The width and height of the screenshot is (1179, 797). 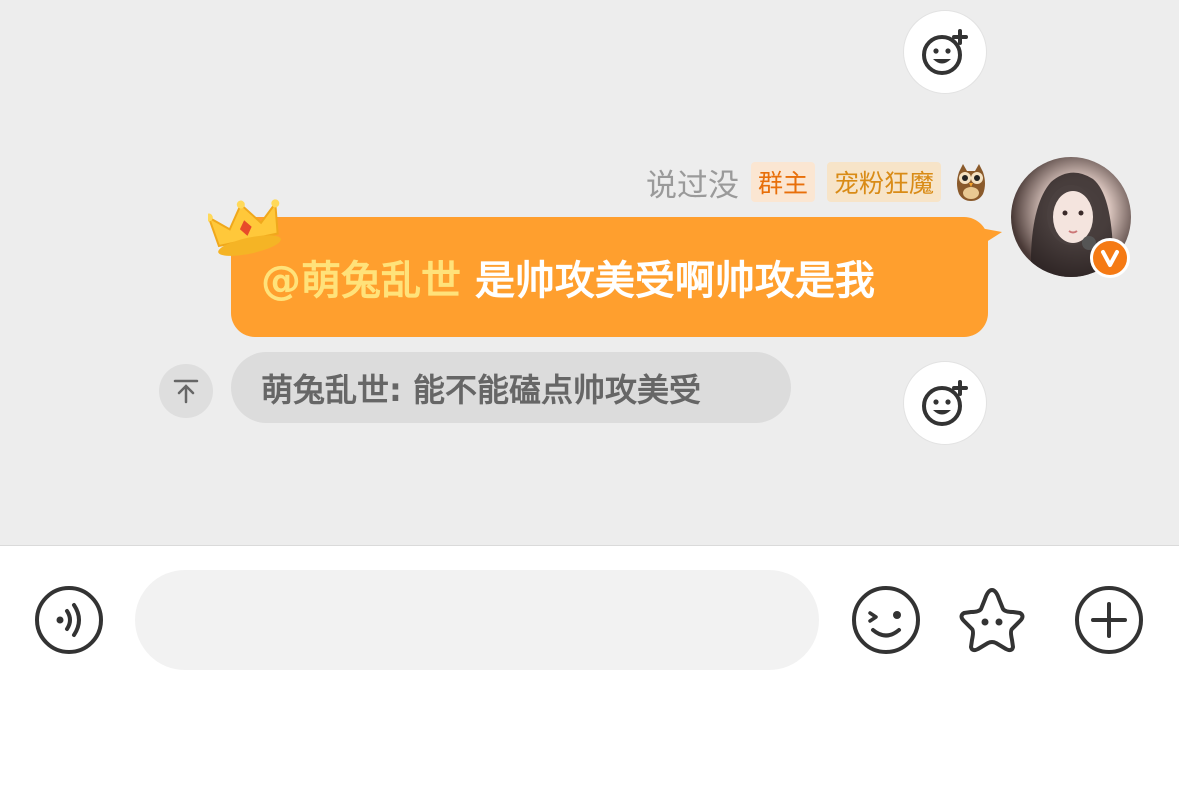 What do you see at coordinates (674, 281) in the screenshot?
I see `message-body: 是帅攻美受啊帅攻是我` at bounding box center [674, 281].